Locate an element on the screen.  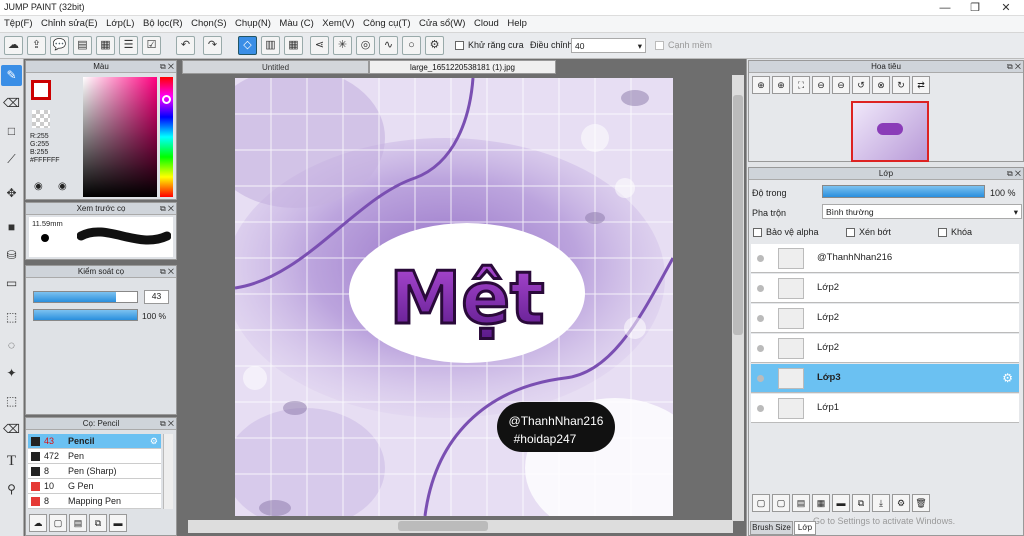
layer-row: Lớp1 is located at coordinates (885, 408).